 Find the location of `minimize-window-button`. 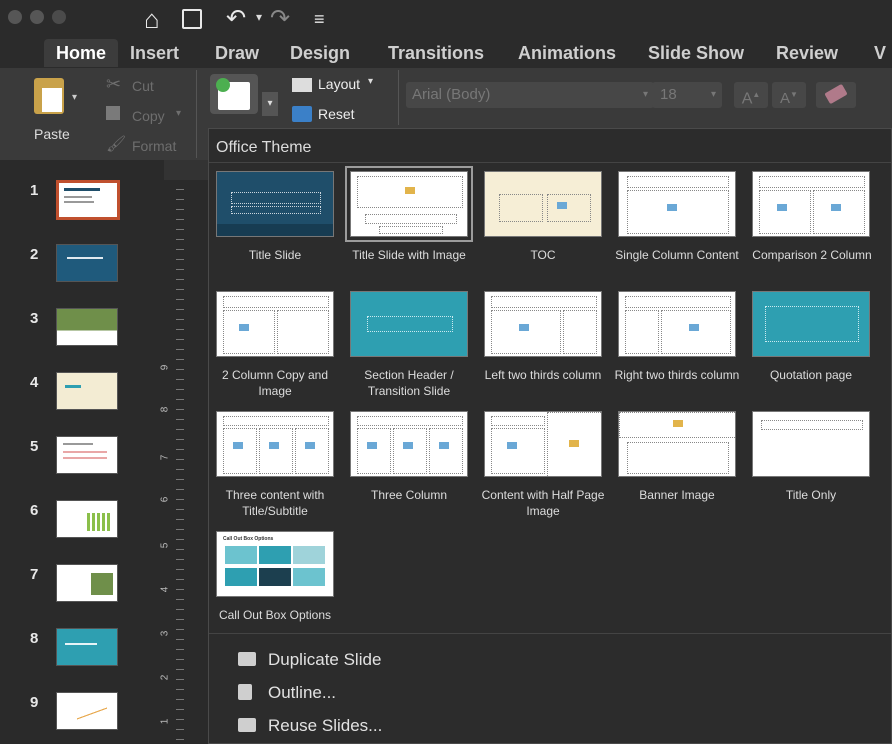

minimize-window-button is located at coordinates (37, 17).